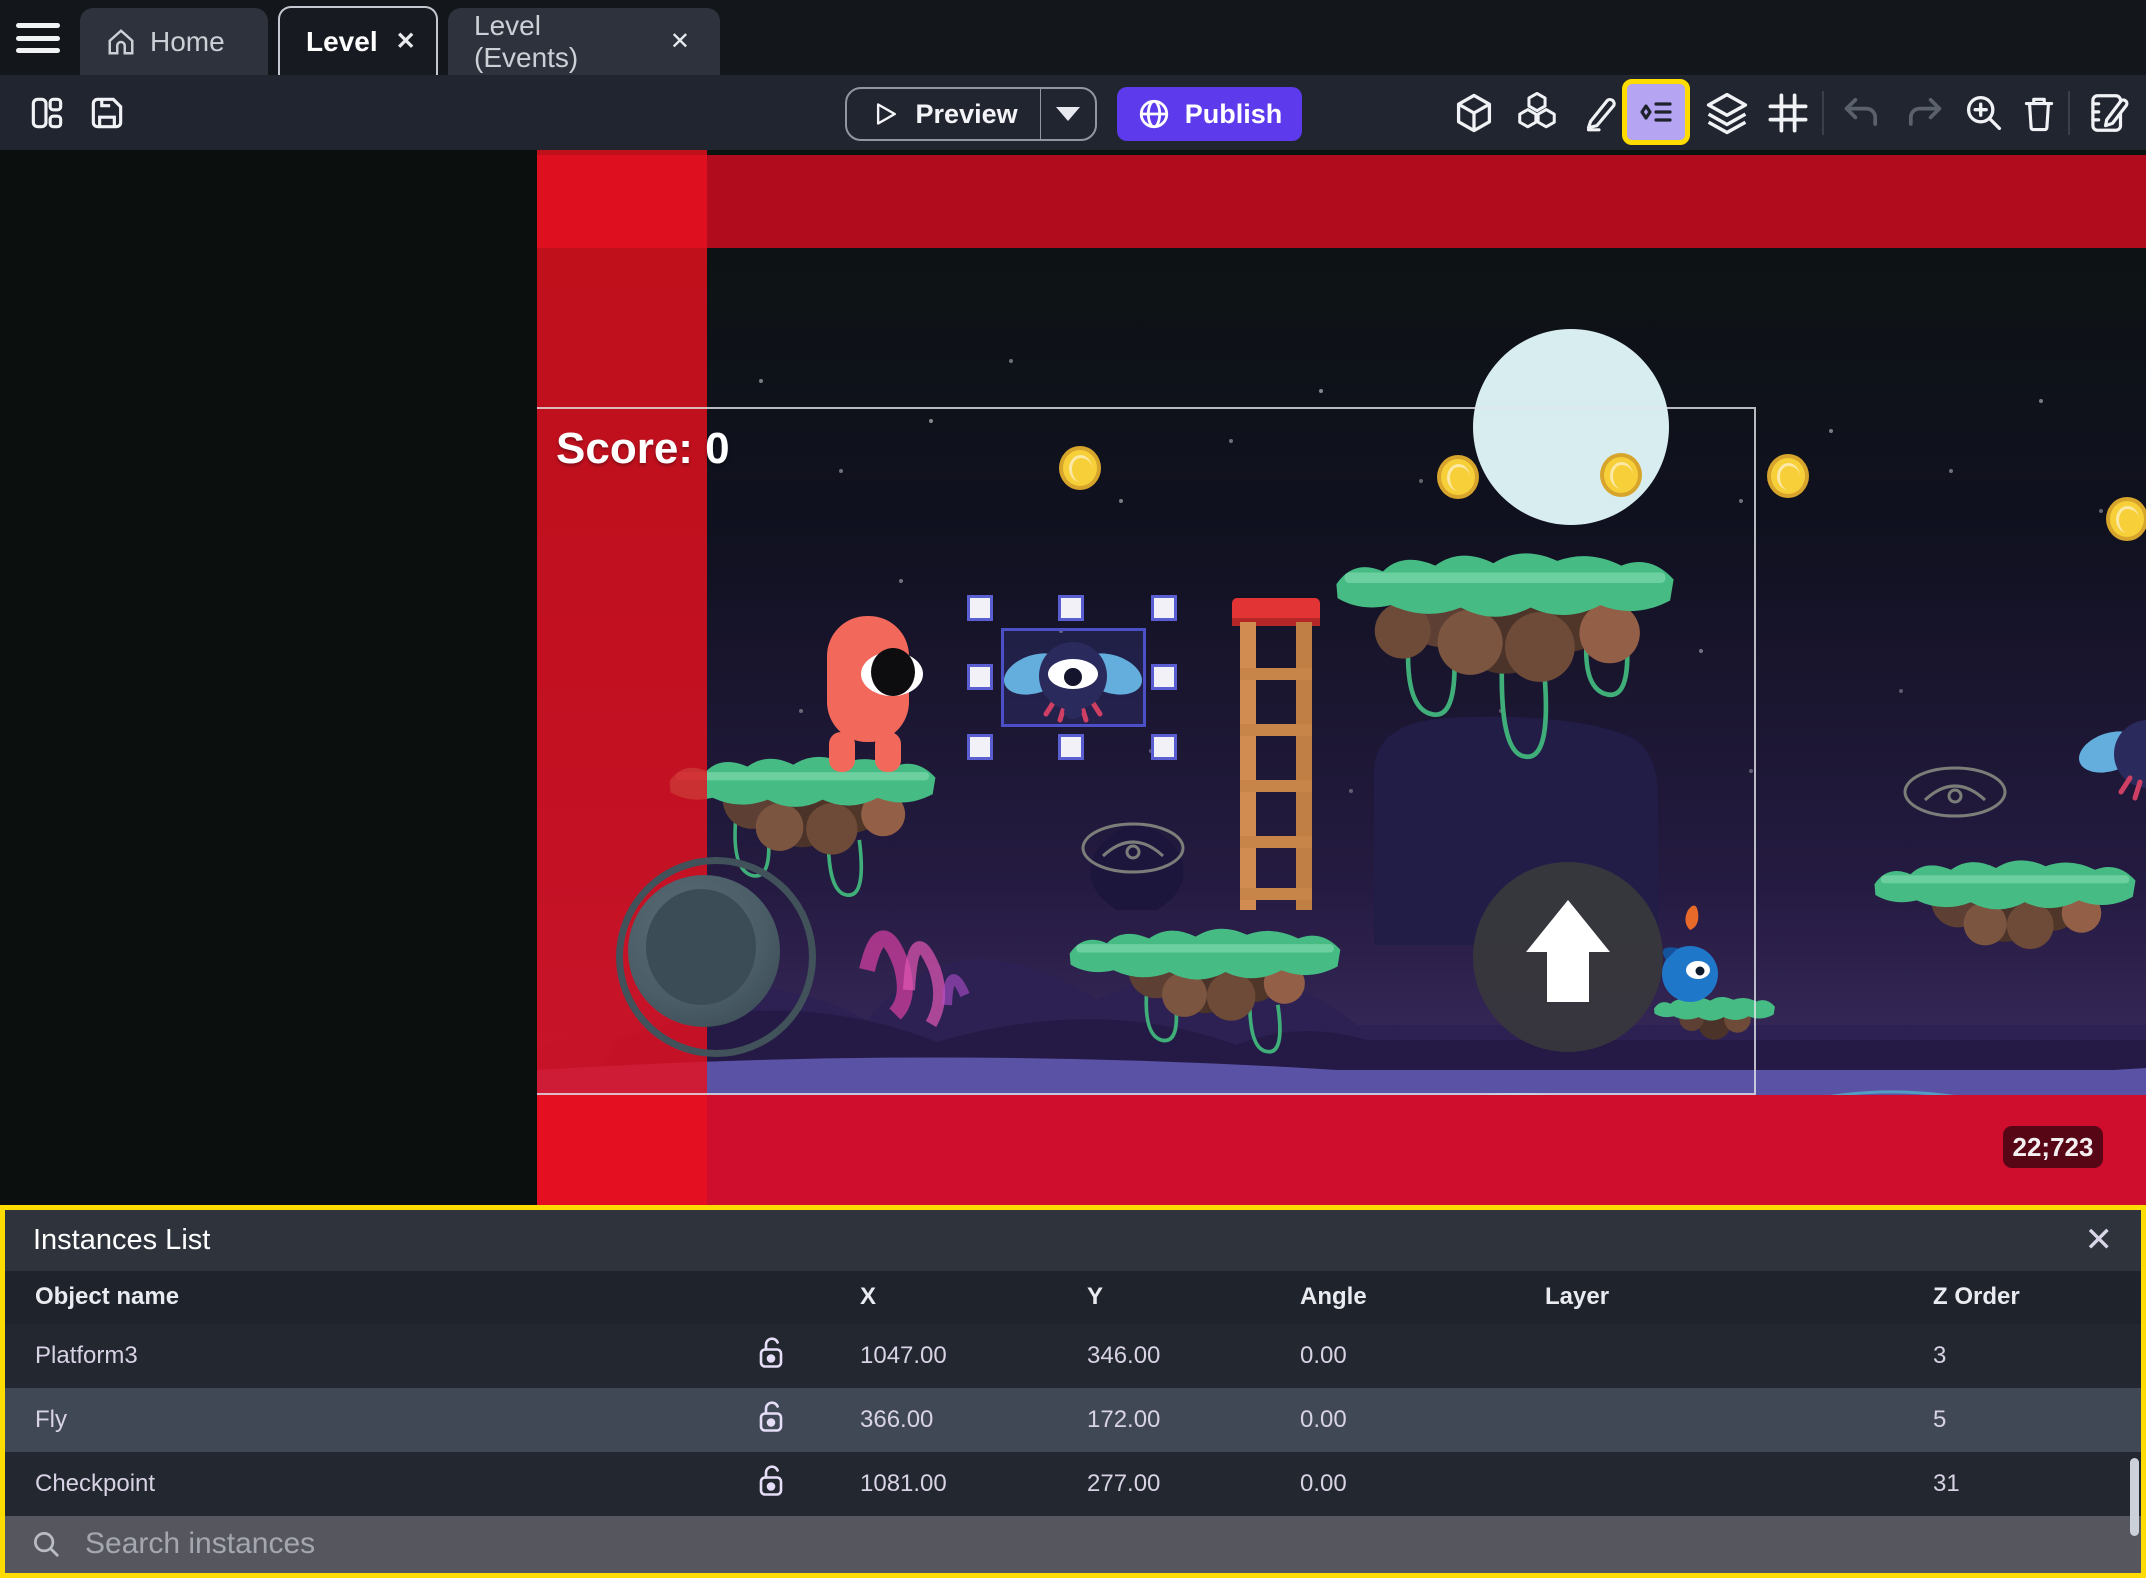 The image size is (2146, 1578). I want to click on edit-scene-icon, so click(2109, 113).